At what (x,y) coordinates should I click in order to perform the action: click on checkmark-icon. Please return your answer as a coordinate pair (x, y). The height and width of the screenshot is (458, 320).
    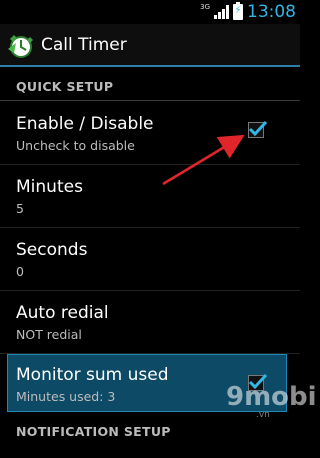
    Looking at the image, I should click on (258, 128).